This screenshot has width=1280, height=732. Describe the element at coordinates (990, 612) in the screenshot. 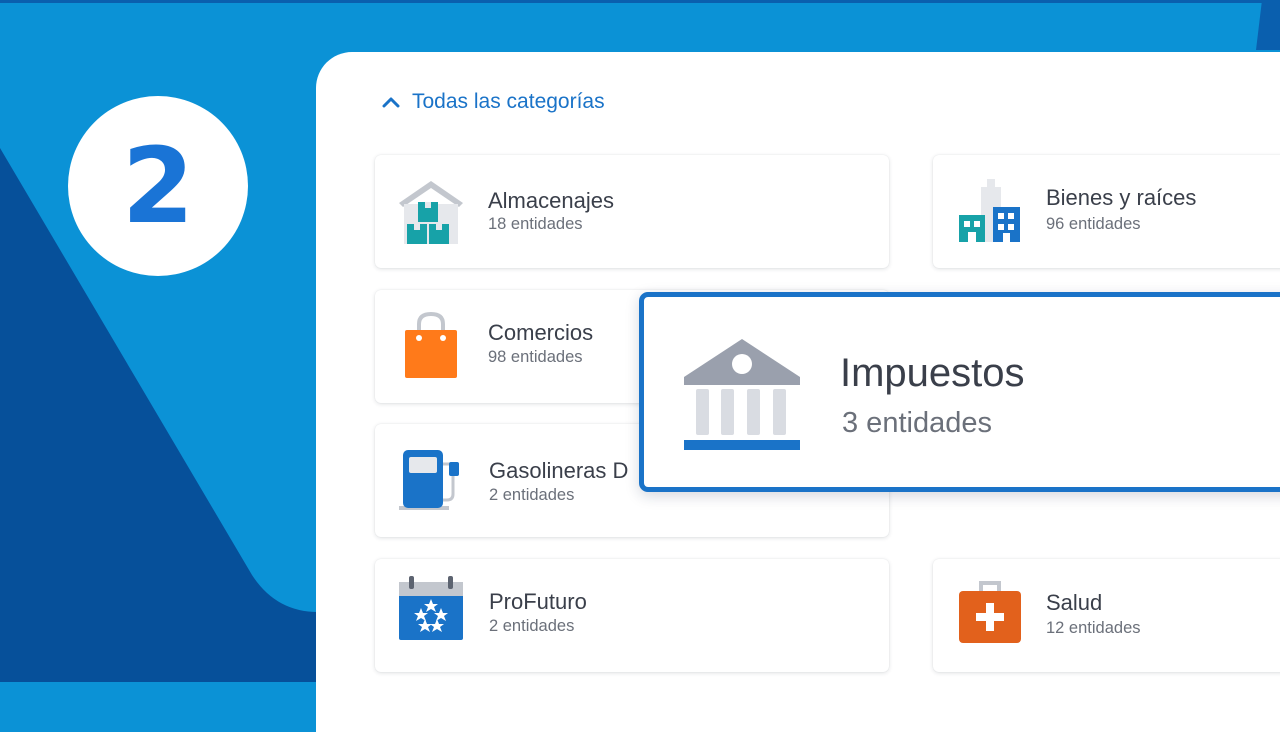

I see `medical-kit-icon` at that location.